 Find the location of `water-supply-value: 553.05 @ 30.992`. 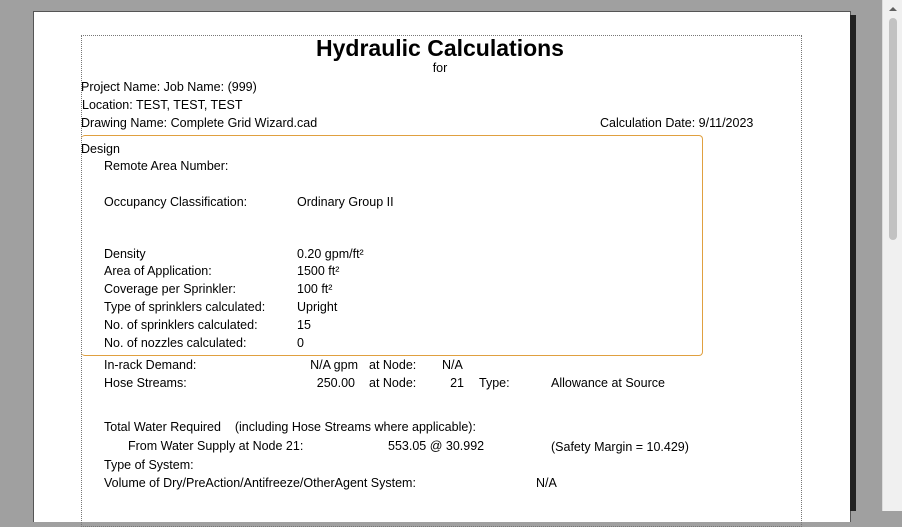

water-supply-value: 553.05 @ 30.992 is located at coordinates (436, 446).